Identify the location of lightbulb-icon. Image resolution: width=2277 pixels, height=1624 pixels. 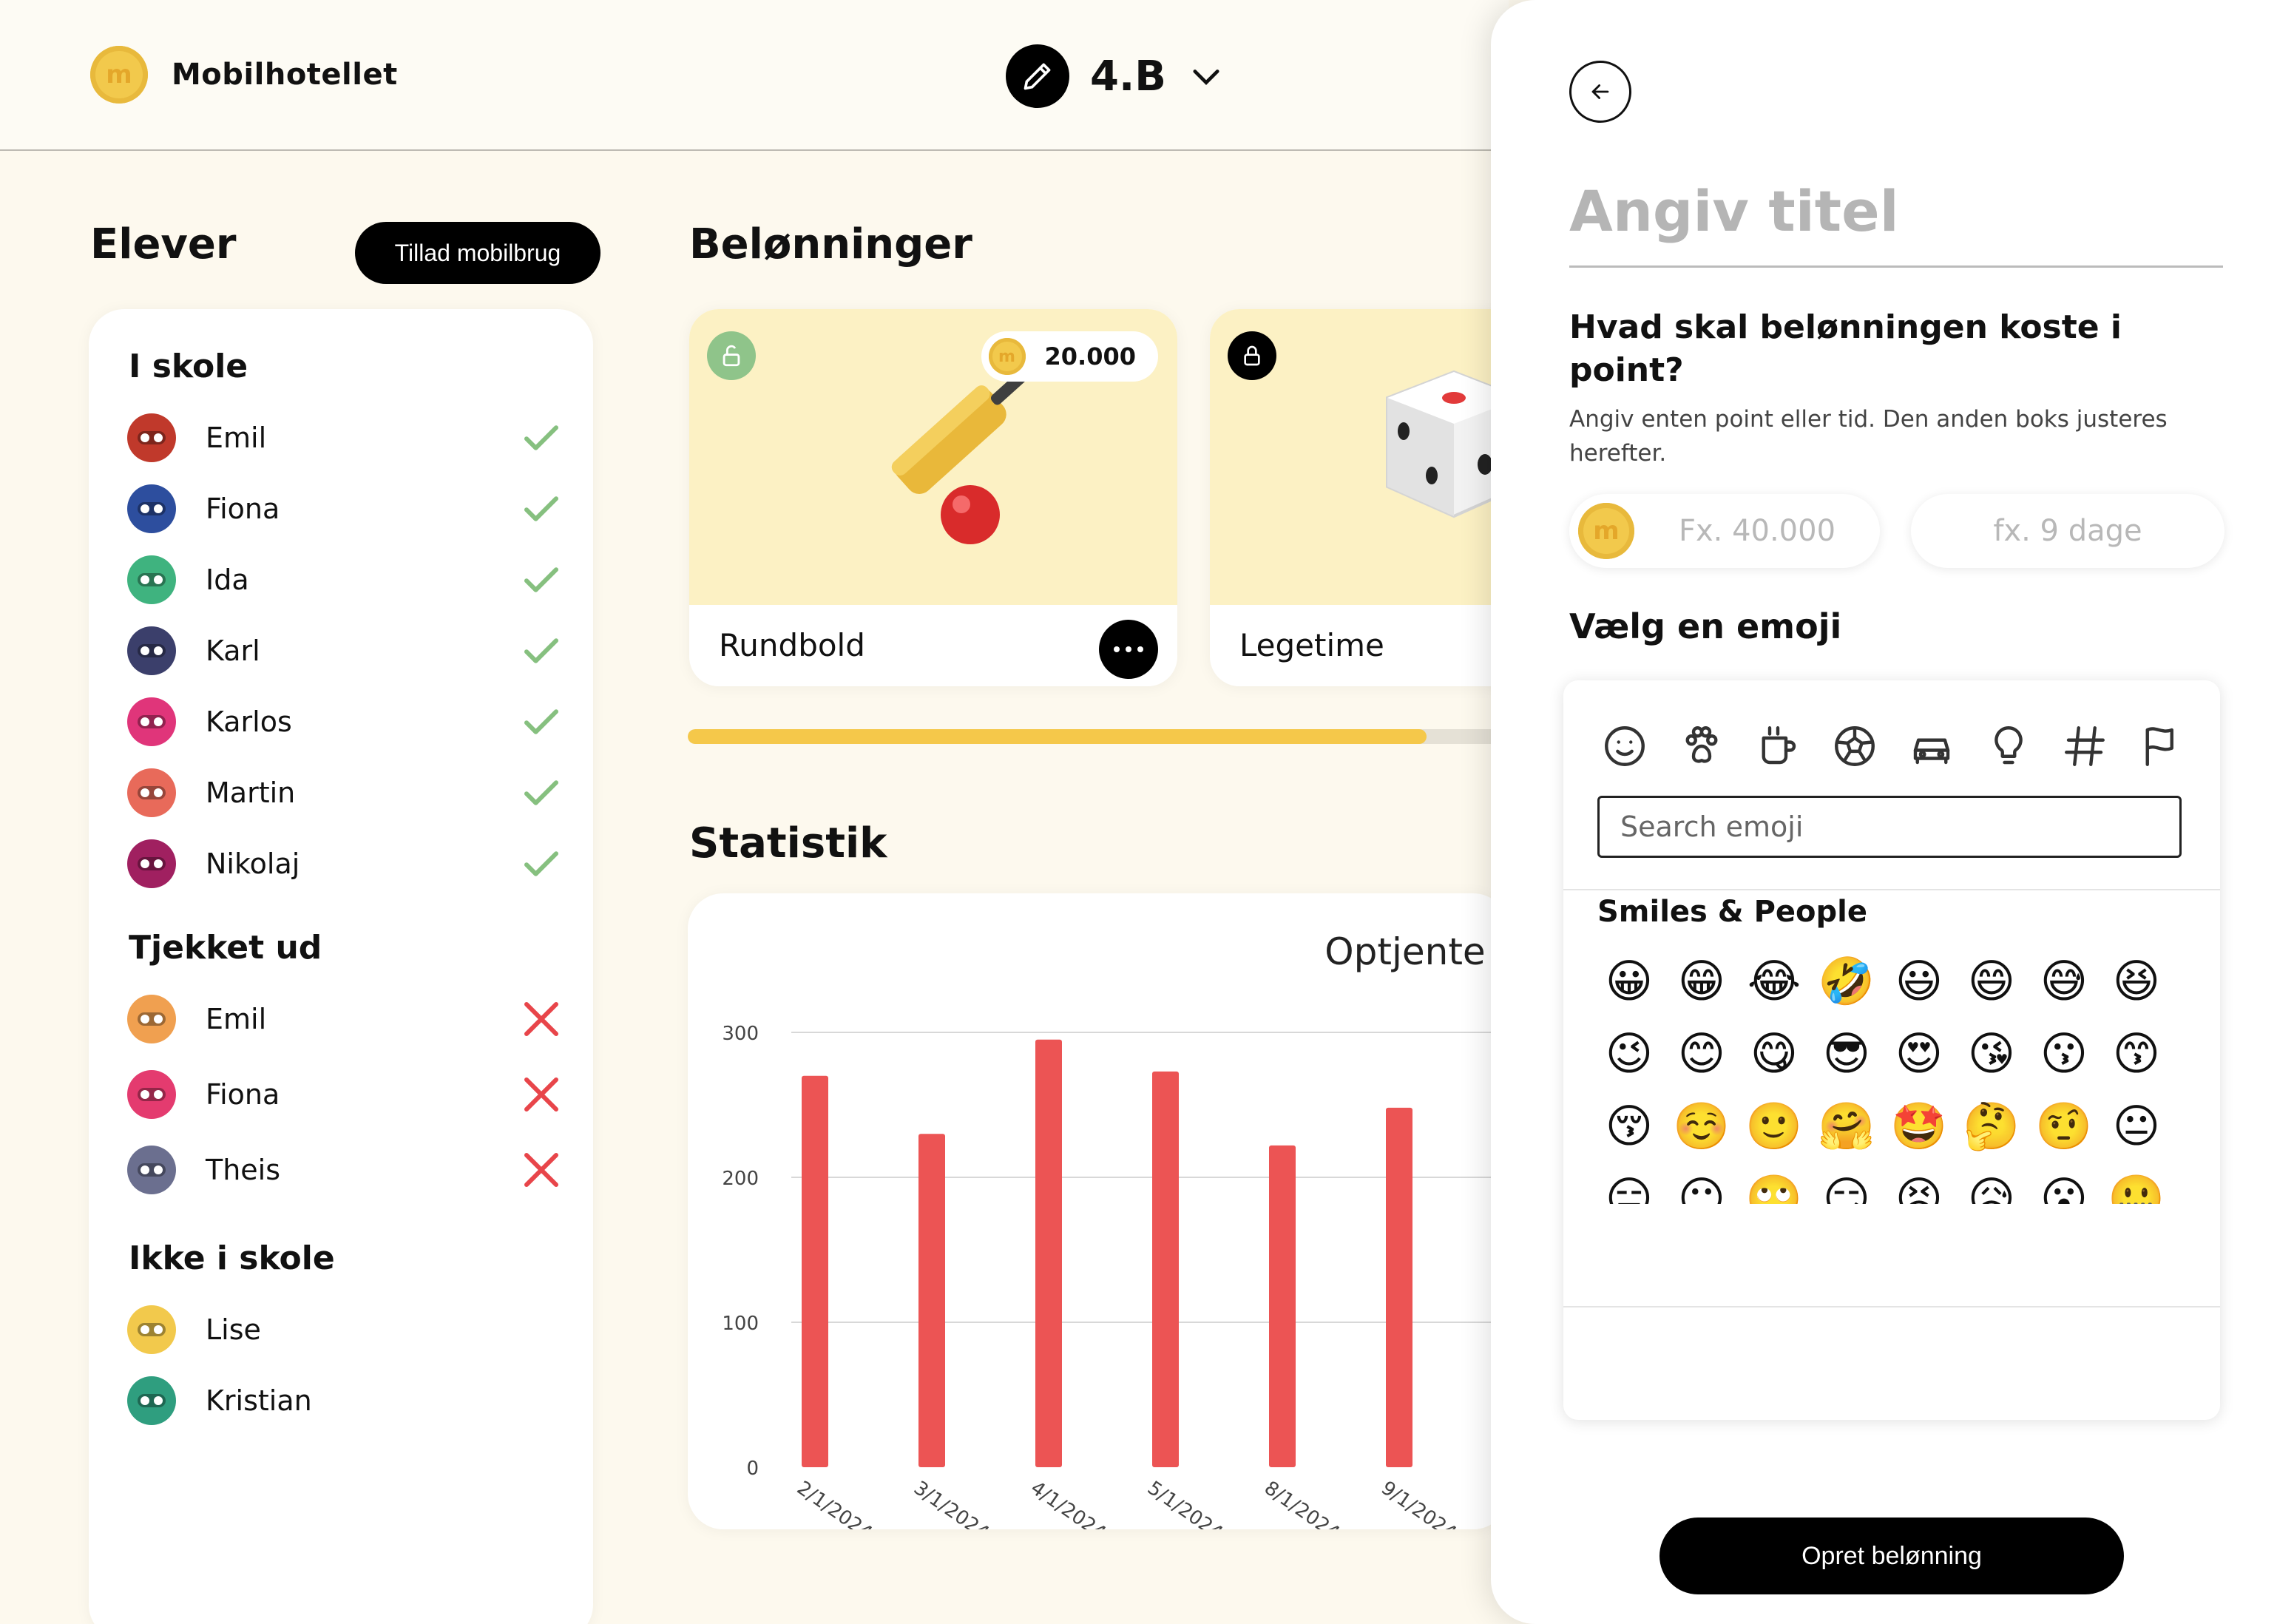
(2008, 746).